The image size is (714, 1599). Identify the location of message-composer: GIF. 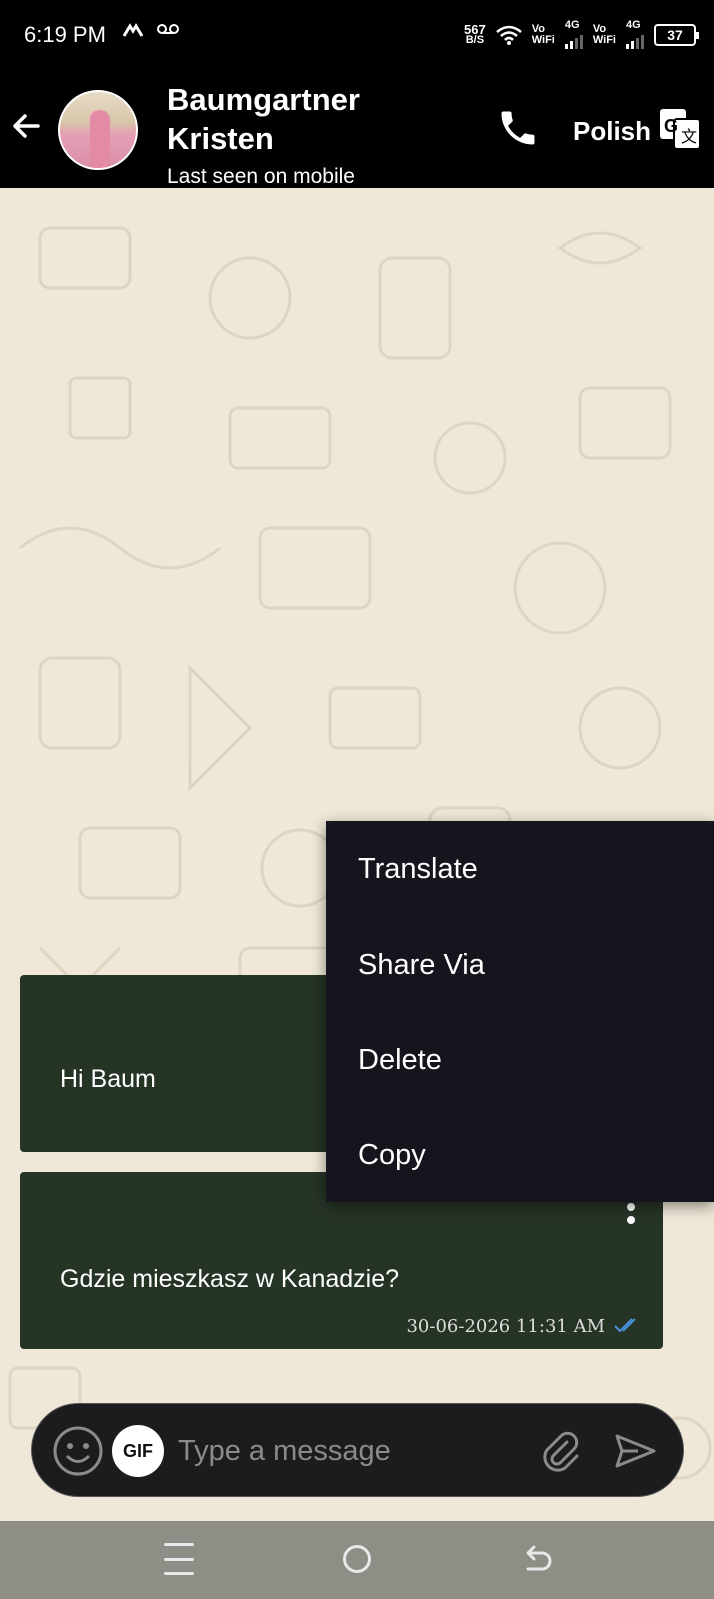
(357, 1450).